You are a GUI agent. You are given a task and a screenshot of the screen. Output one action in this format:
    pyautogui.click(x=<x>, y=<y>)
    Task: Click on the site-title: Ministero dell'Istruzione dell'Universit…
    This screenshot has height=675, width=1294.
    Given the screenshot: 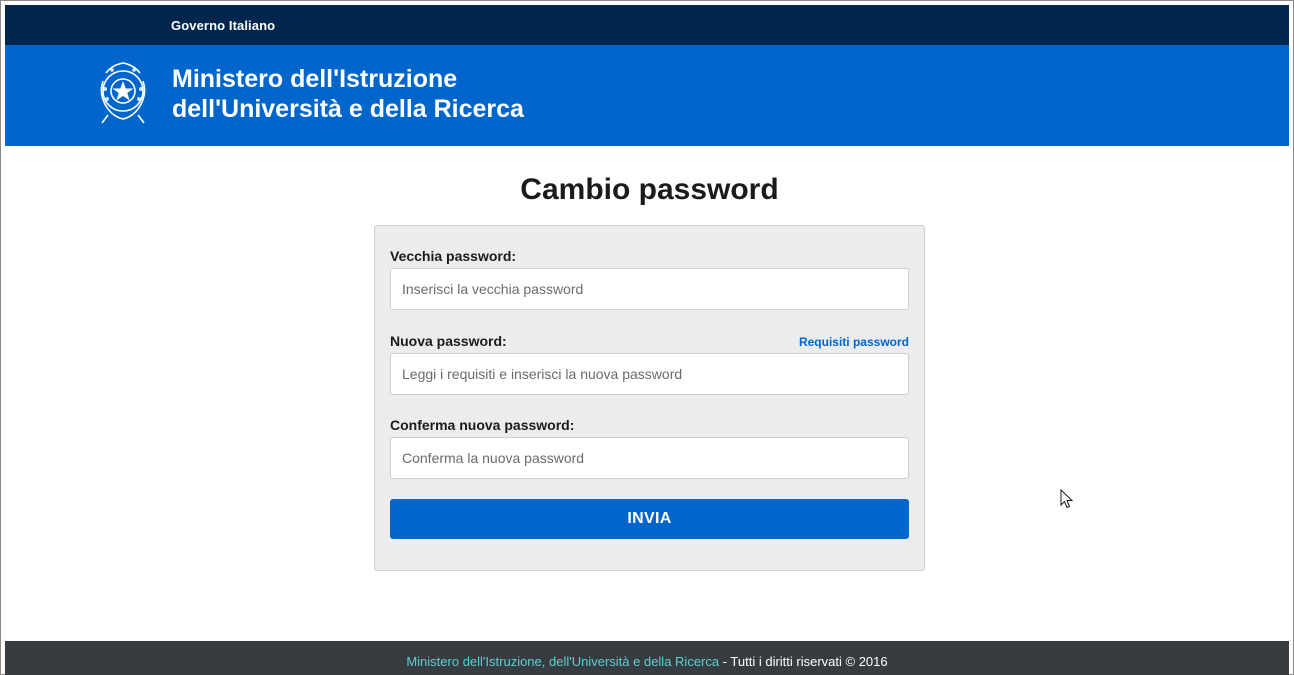 What is the action you would take?
    pyautogui.click(x=348, y=94)
    